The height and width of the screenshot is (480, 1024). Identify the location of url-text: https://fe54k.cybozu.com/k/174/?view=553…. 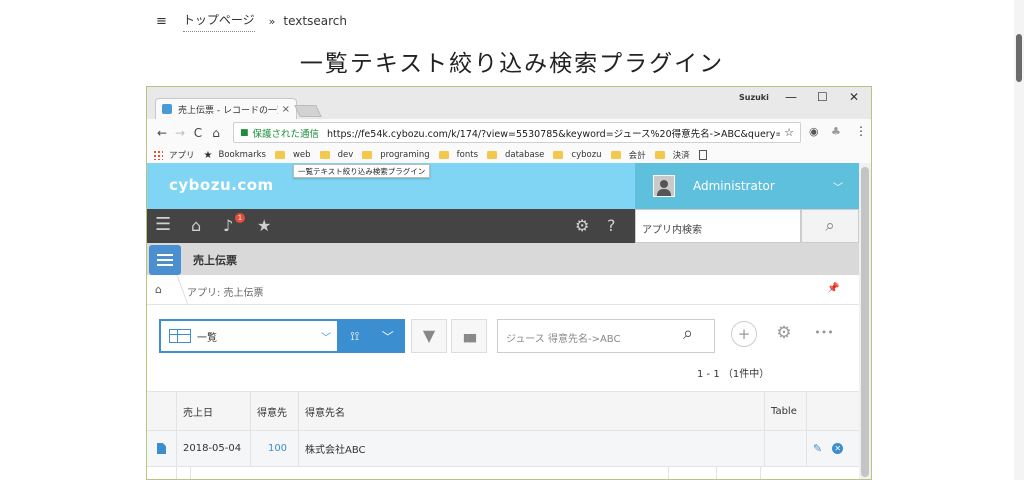
(553, 133).